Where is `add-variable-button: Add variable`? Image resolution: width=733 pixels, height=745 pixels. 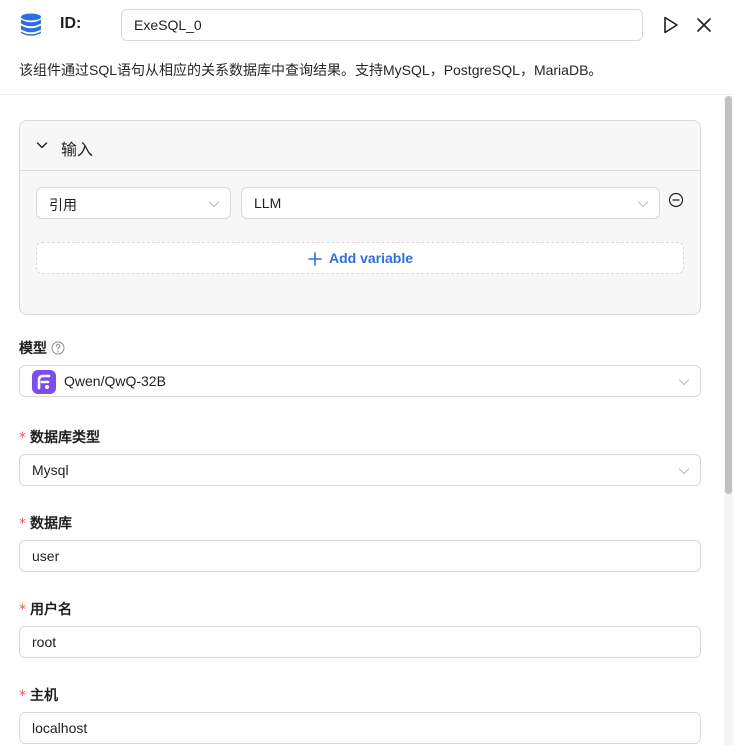 add-variable-button: Add variable is located at coordinates (360, 258).